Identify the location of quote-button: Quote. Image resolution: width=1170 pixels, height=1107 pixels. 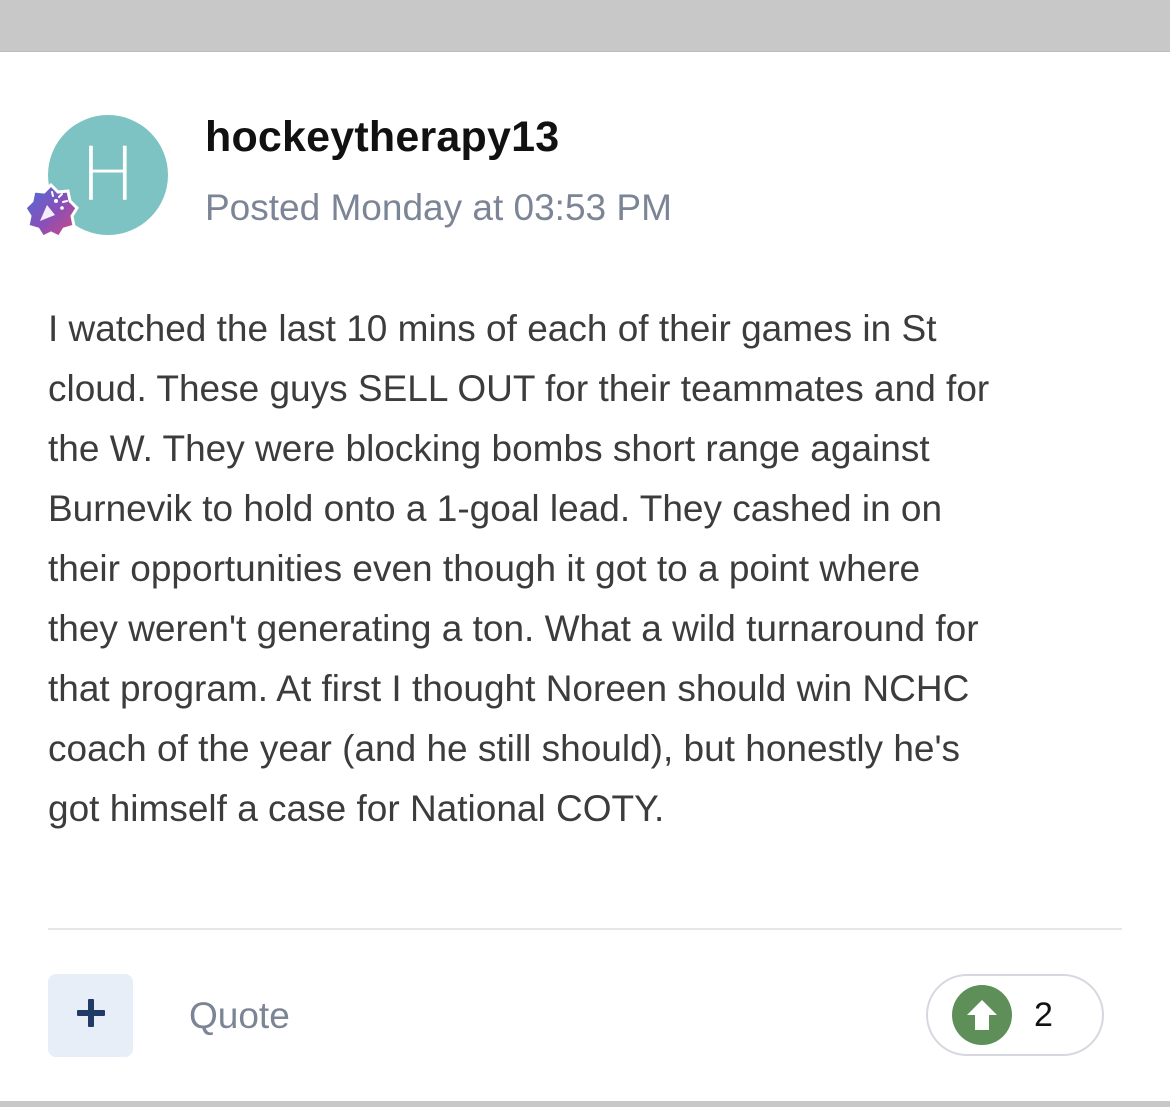
(239, 1016).